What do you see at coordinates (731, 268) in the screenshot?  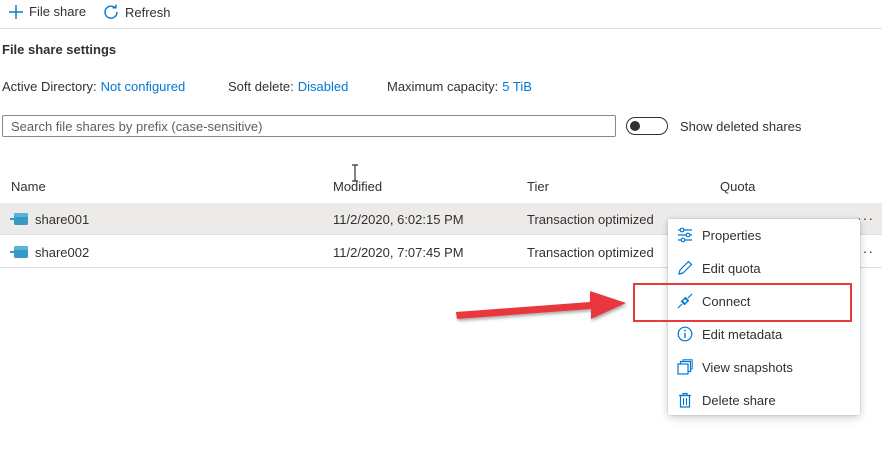 I see `menu-item-label: Edit quota` at bounding box center [731, 268].